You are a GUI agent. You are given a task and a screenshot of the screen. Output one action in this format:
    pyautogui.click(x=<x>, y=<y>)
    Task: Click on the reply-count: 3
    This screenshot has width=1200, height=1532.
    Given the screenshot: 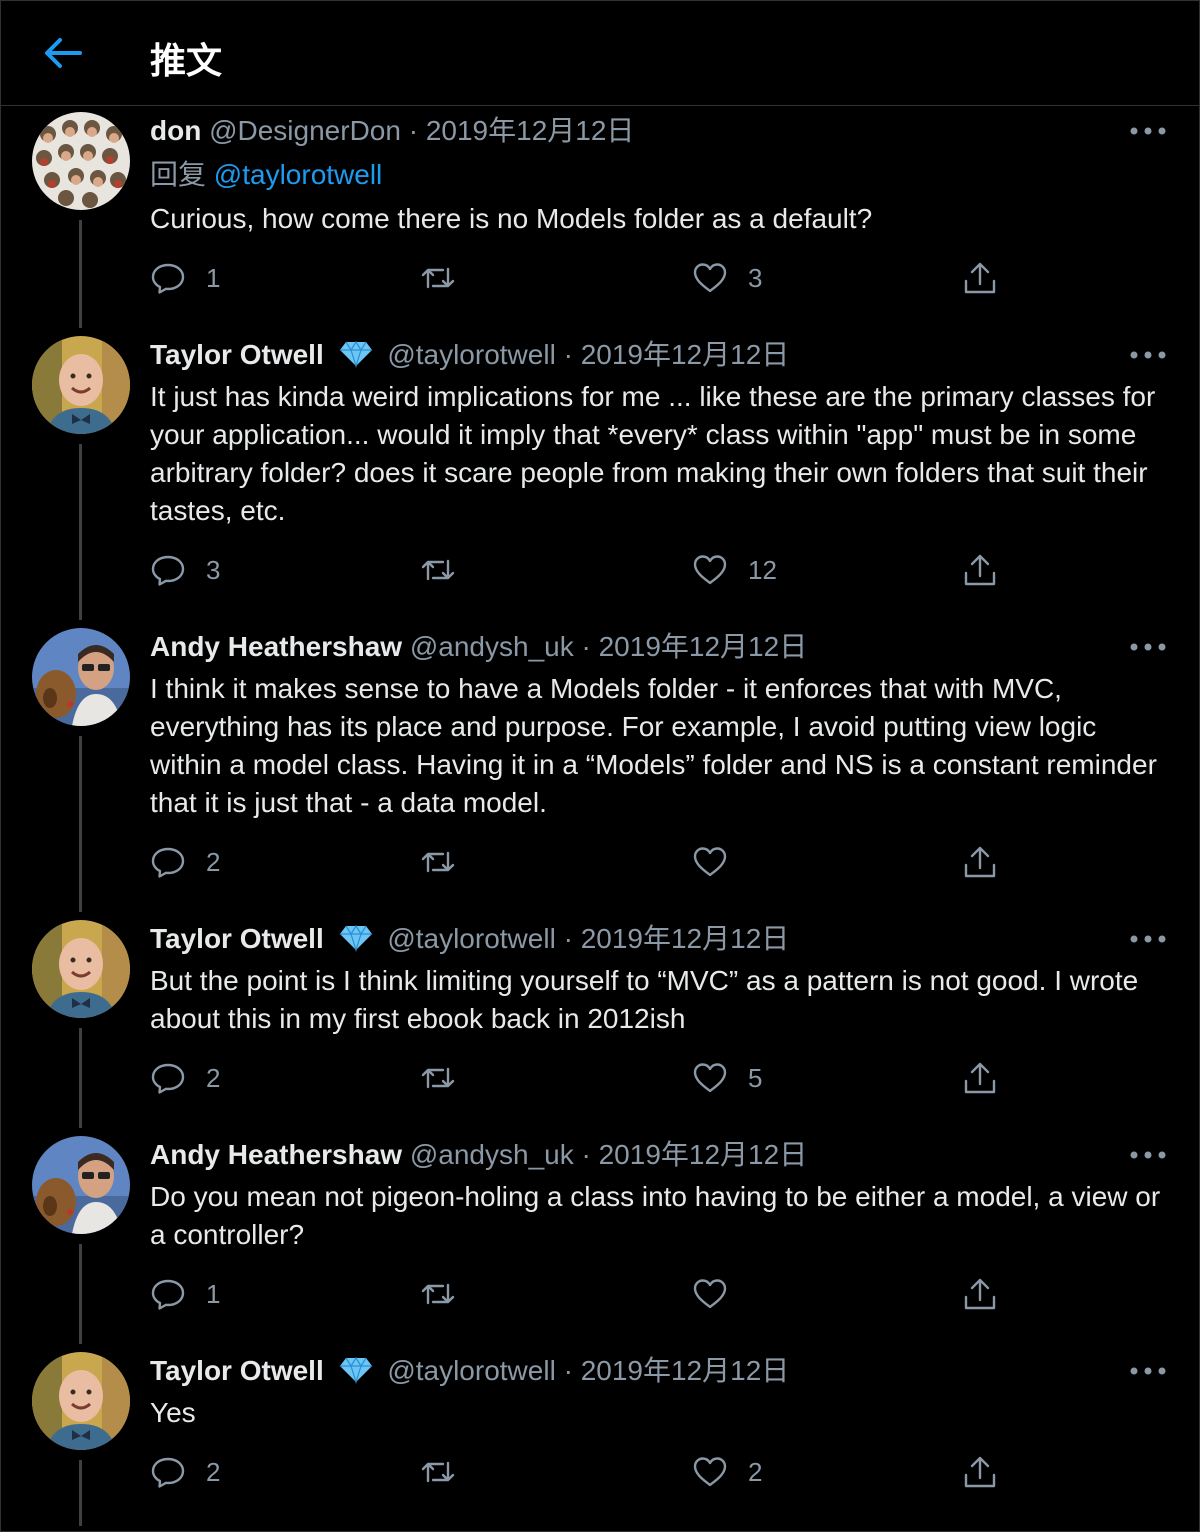 What is the action you would take?
    pyautogui.click(x=213, y=569)
    